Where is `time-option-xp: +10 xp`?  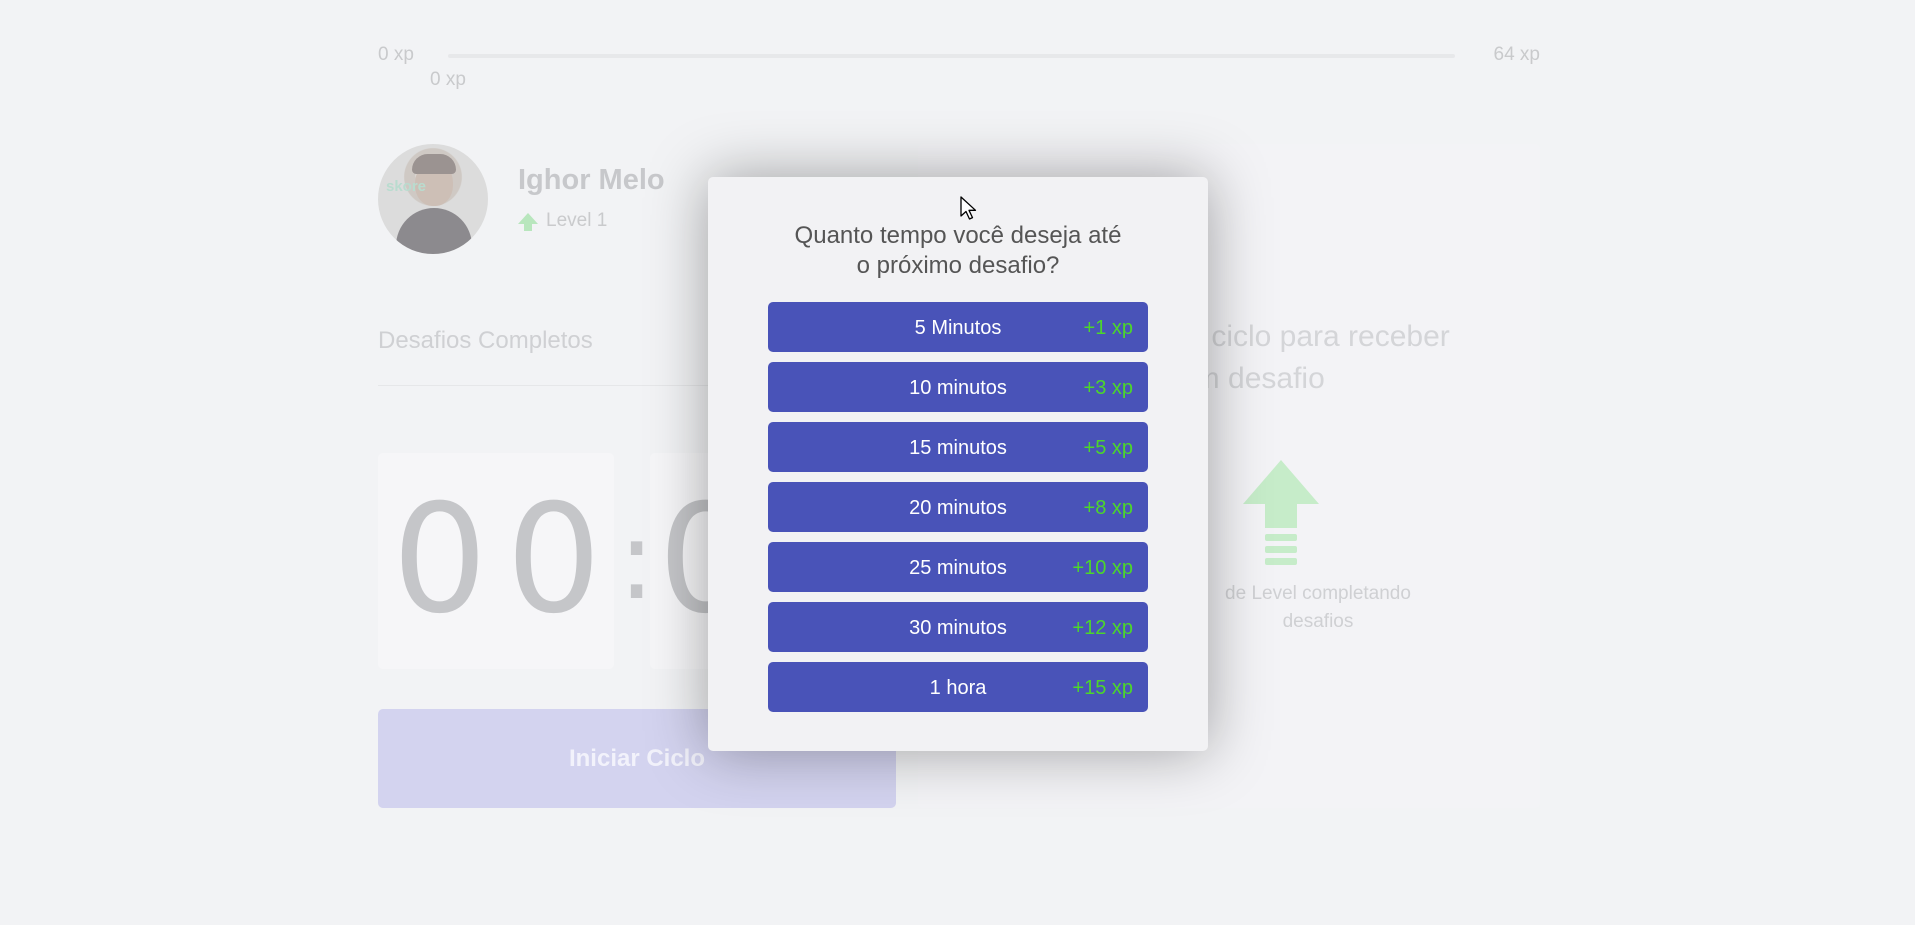 time-option-xp: +10 xp is located at coordinates (1102, 568).